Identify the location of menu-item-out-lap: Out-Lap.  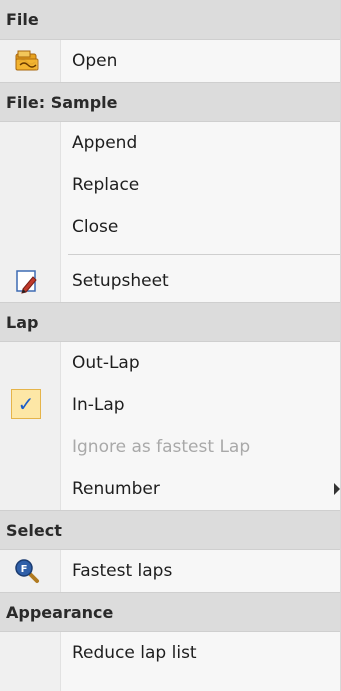
(170, 363).